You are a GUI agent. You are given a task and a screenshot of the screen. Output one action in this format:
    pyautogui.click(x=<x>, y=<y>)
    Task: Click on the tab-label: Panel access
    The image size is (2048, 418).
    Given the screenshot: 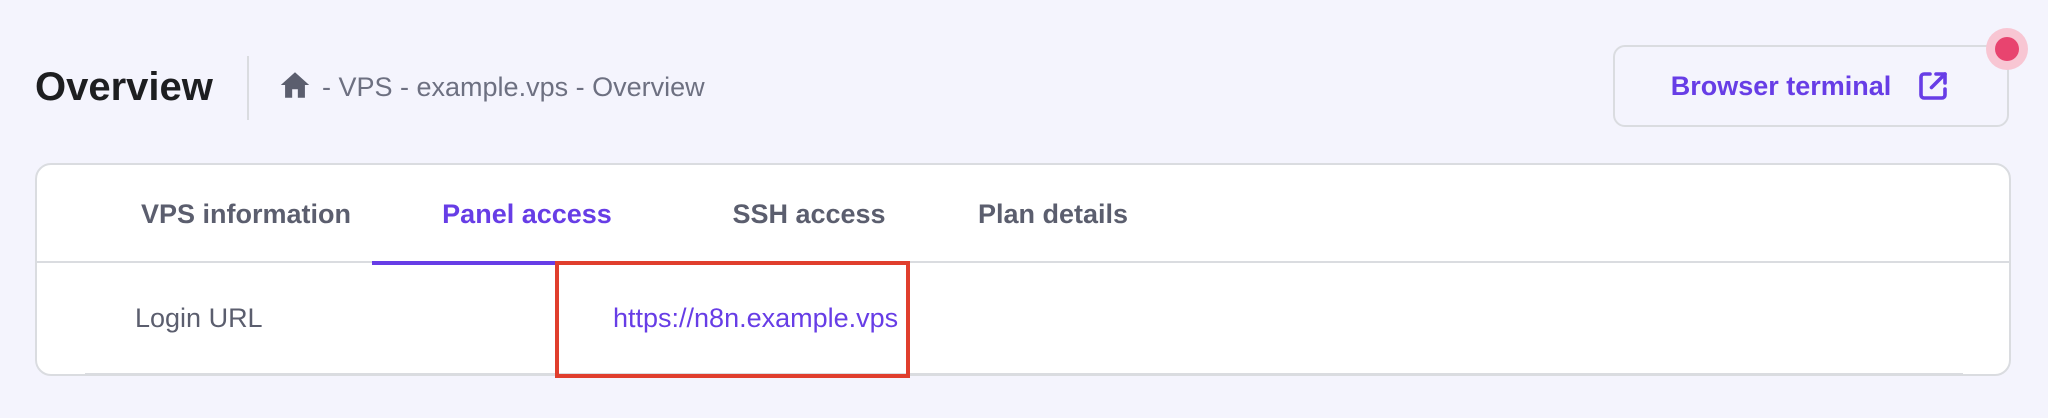 What is the action you would take?
    pyautogui.click(x=527, y=213)
    